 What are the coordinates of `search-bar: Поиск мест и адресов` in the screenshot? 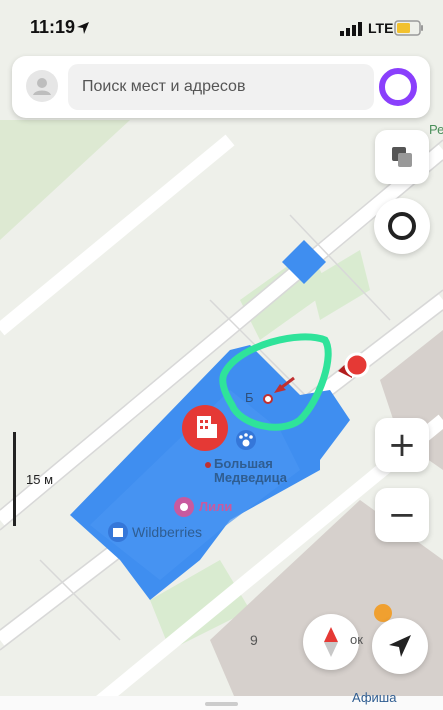 It's located at (221, 87).